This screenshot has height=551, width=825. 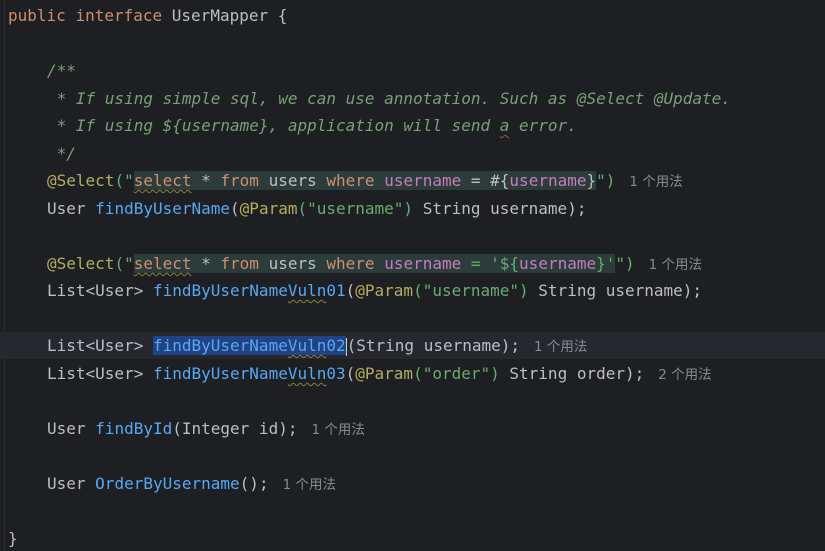 What do you see at coordinates (249, 290) in the screenshot?
I see `method-vuln01: findByUserNameVuln01` at bounding box center [249, 290].